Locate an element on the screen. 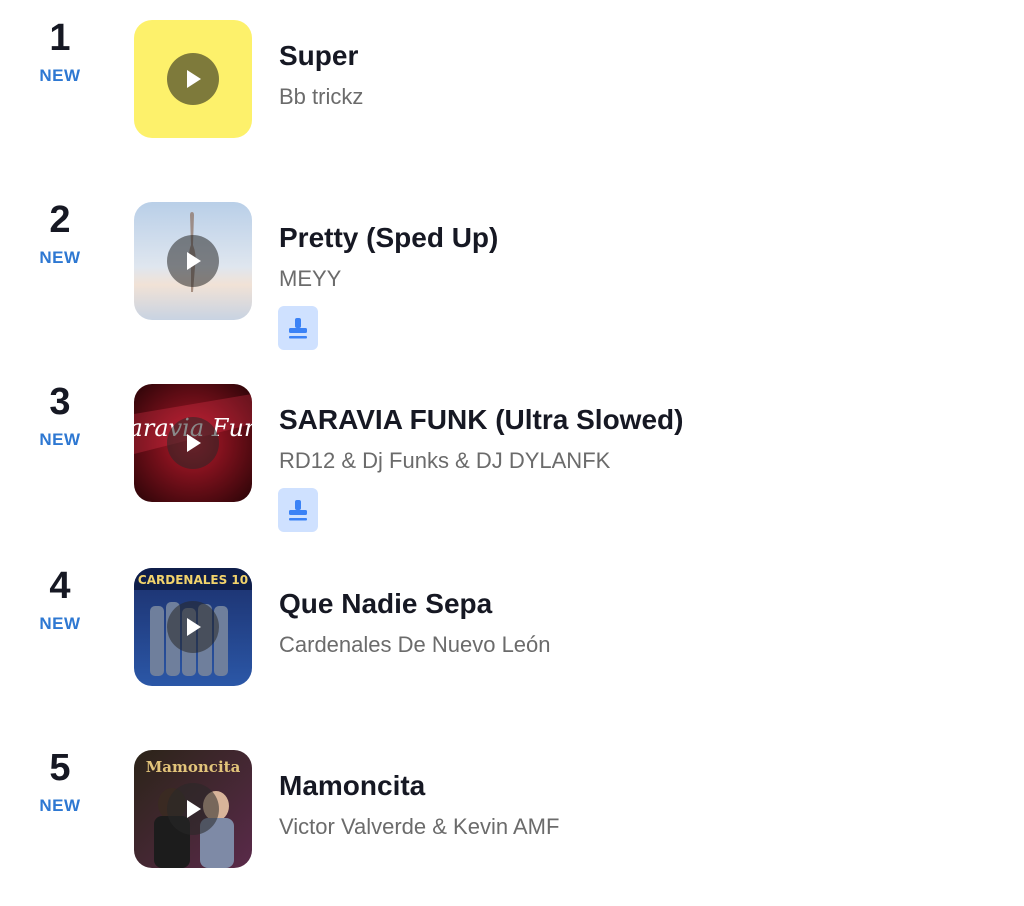 The width and height of the screenshot is (1024, 906). rank-number: 3 is located at coordinates (60, 402).